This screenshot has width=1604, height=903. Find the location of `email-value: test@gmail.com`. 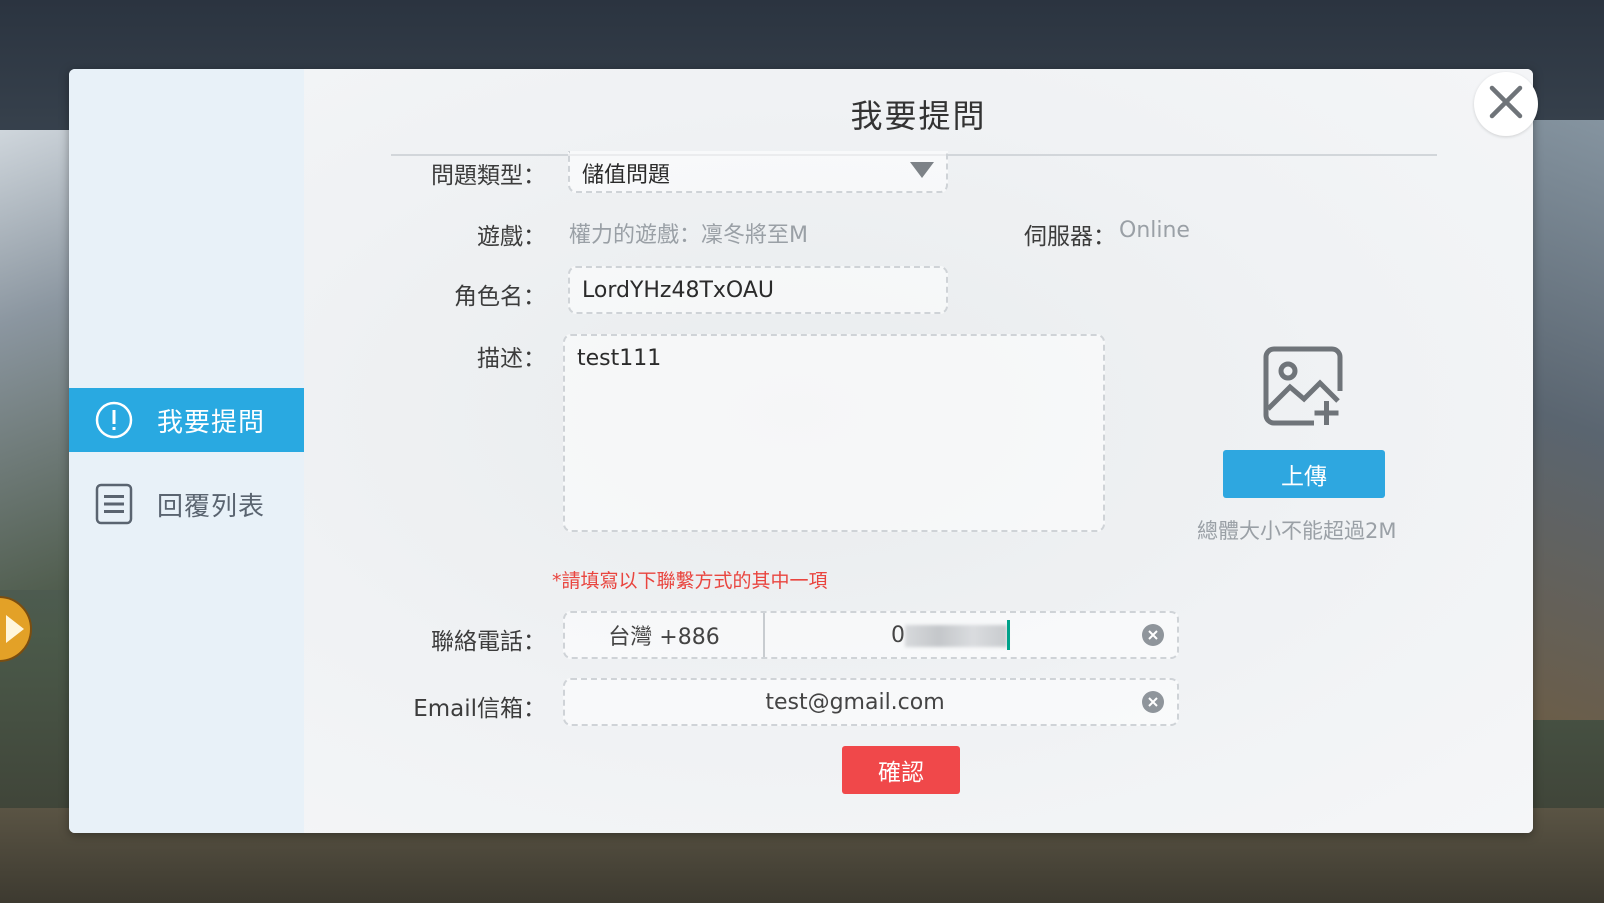

email-value: test@gmail.com is located at coordinates (855, 702).